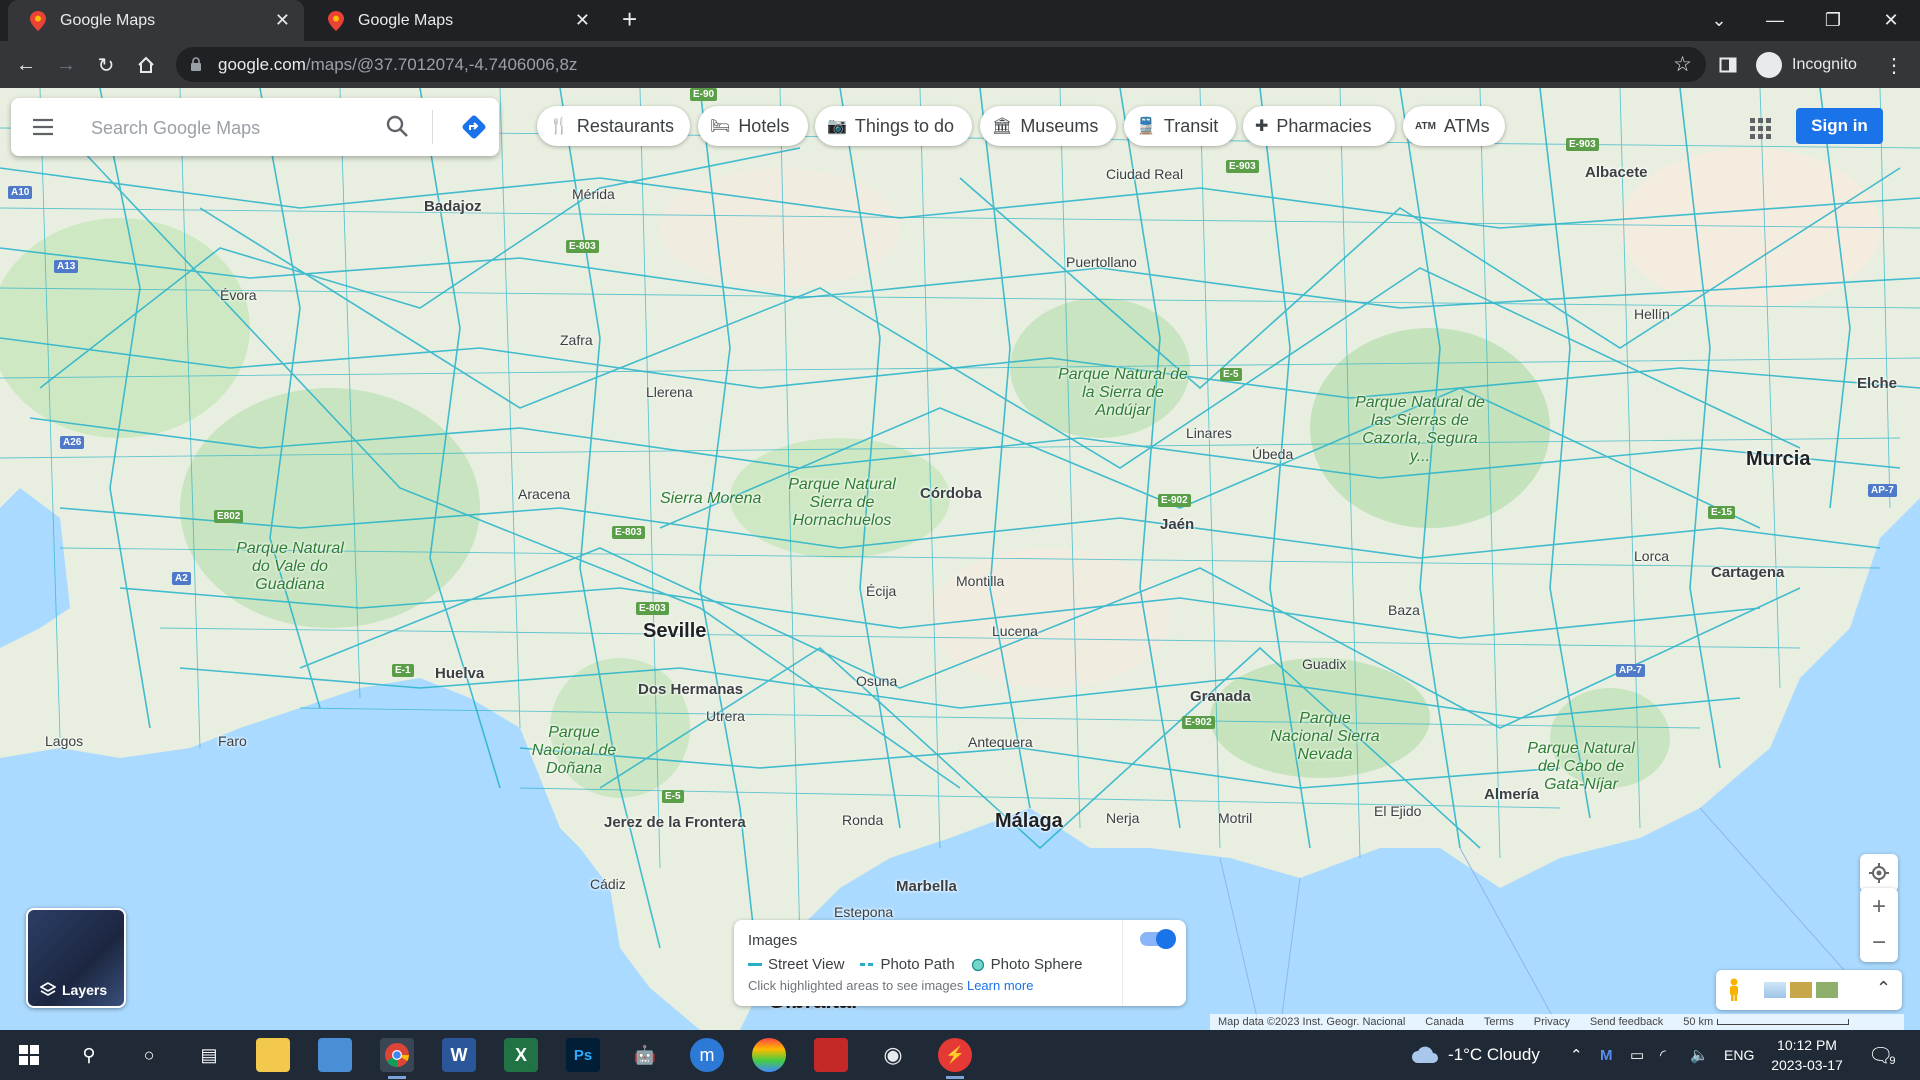  I want to click on park-label: Parque Natural do Vale do Guadiana, so click(290, 567).